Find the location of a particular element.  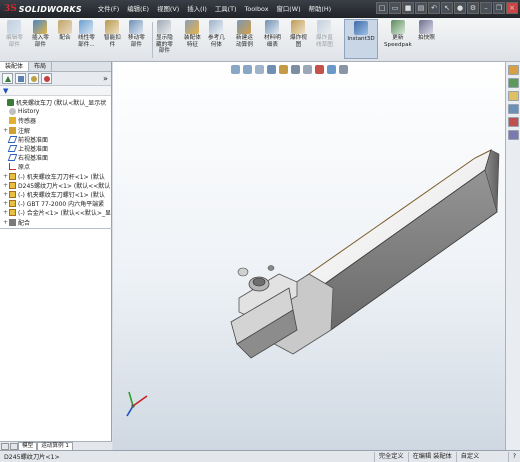

tree-item: + (-) 机夹螺纹车刀螺钉<1> (默认 is located at coordinates (56, 194).